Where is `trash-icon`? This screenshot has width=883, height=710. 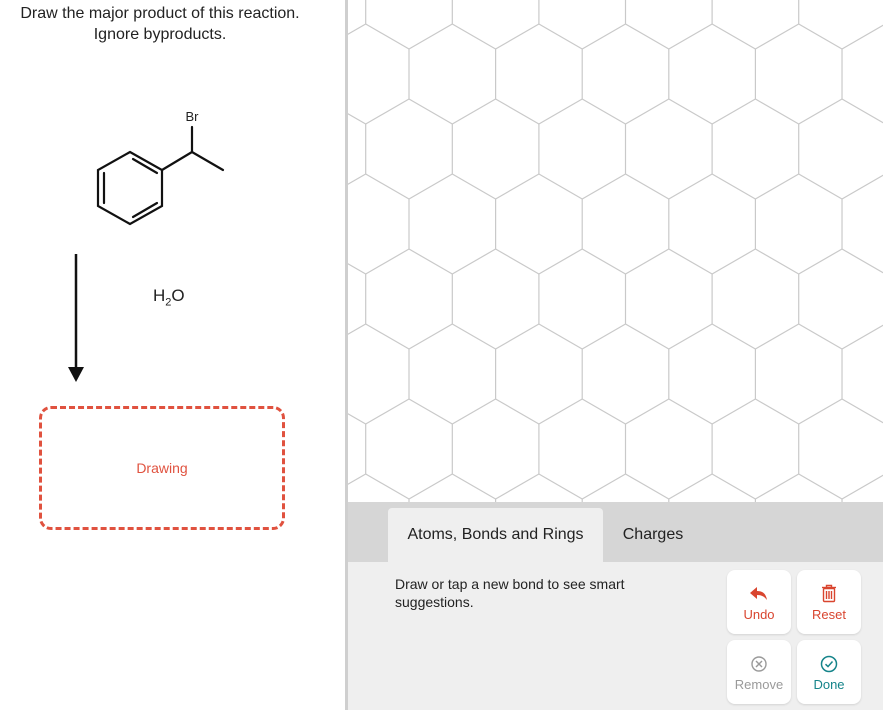
trash-icon is located at coordinates (829, 594).